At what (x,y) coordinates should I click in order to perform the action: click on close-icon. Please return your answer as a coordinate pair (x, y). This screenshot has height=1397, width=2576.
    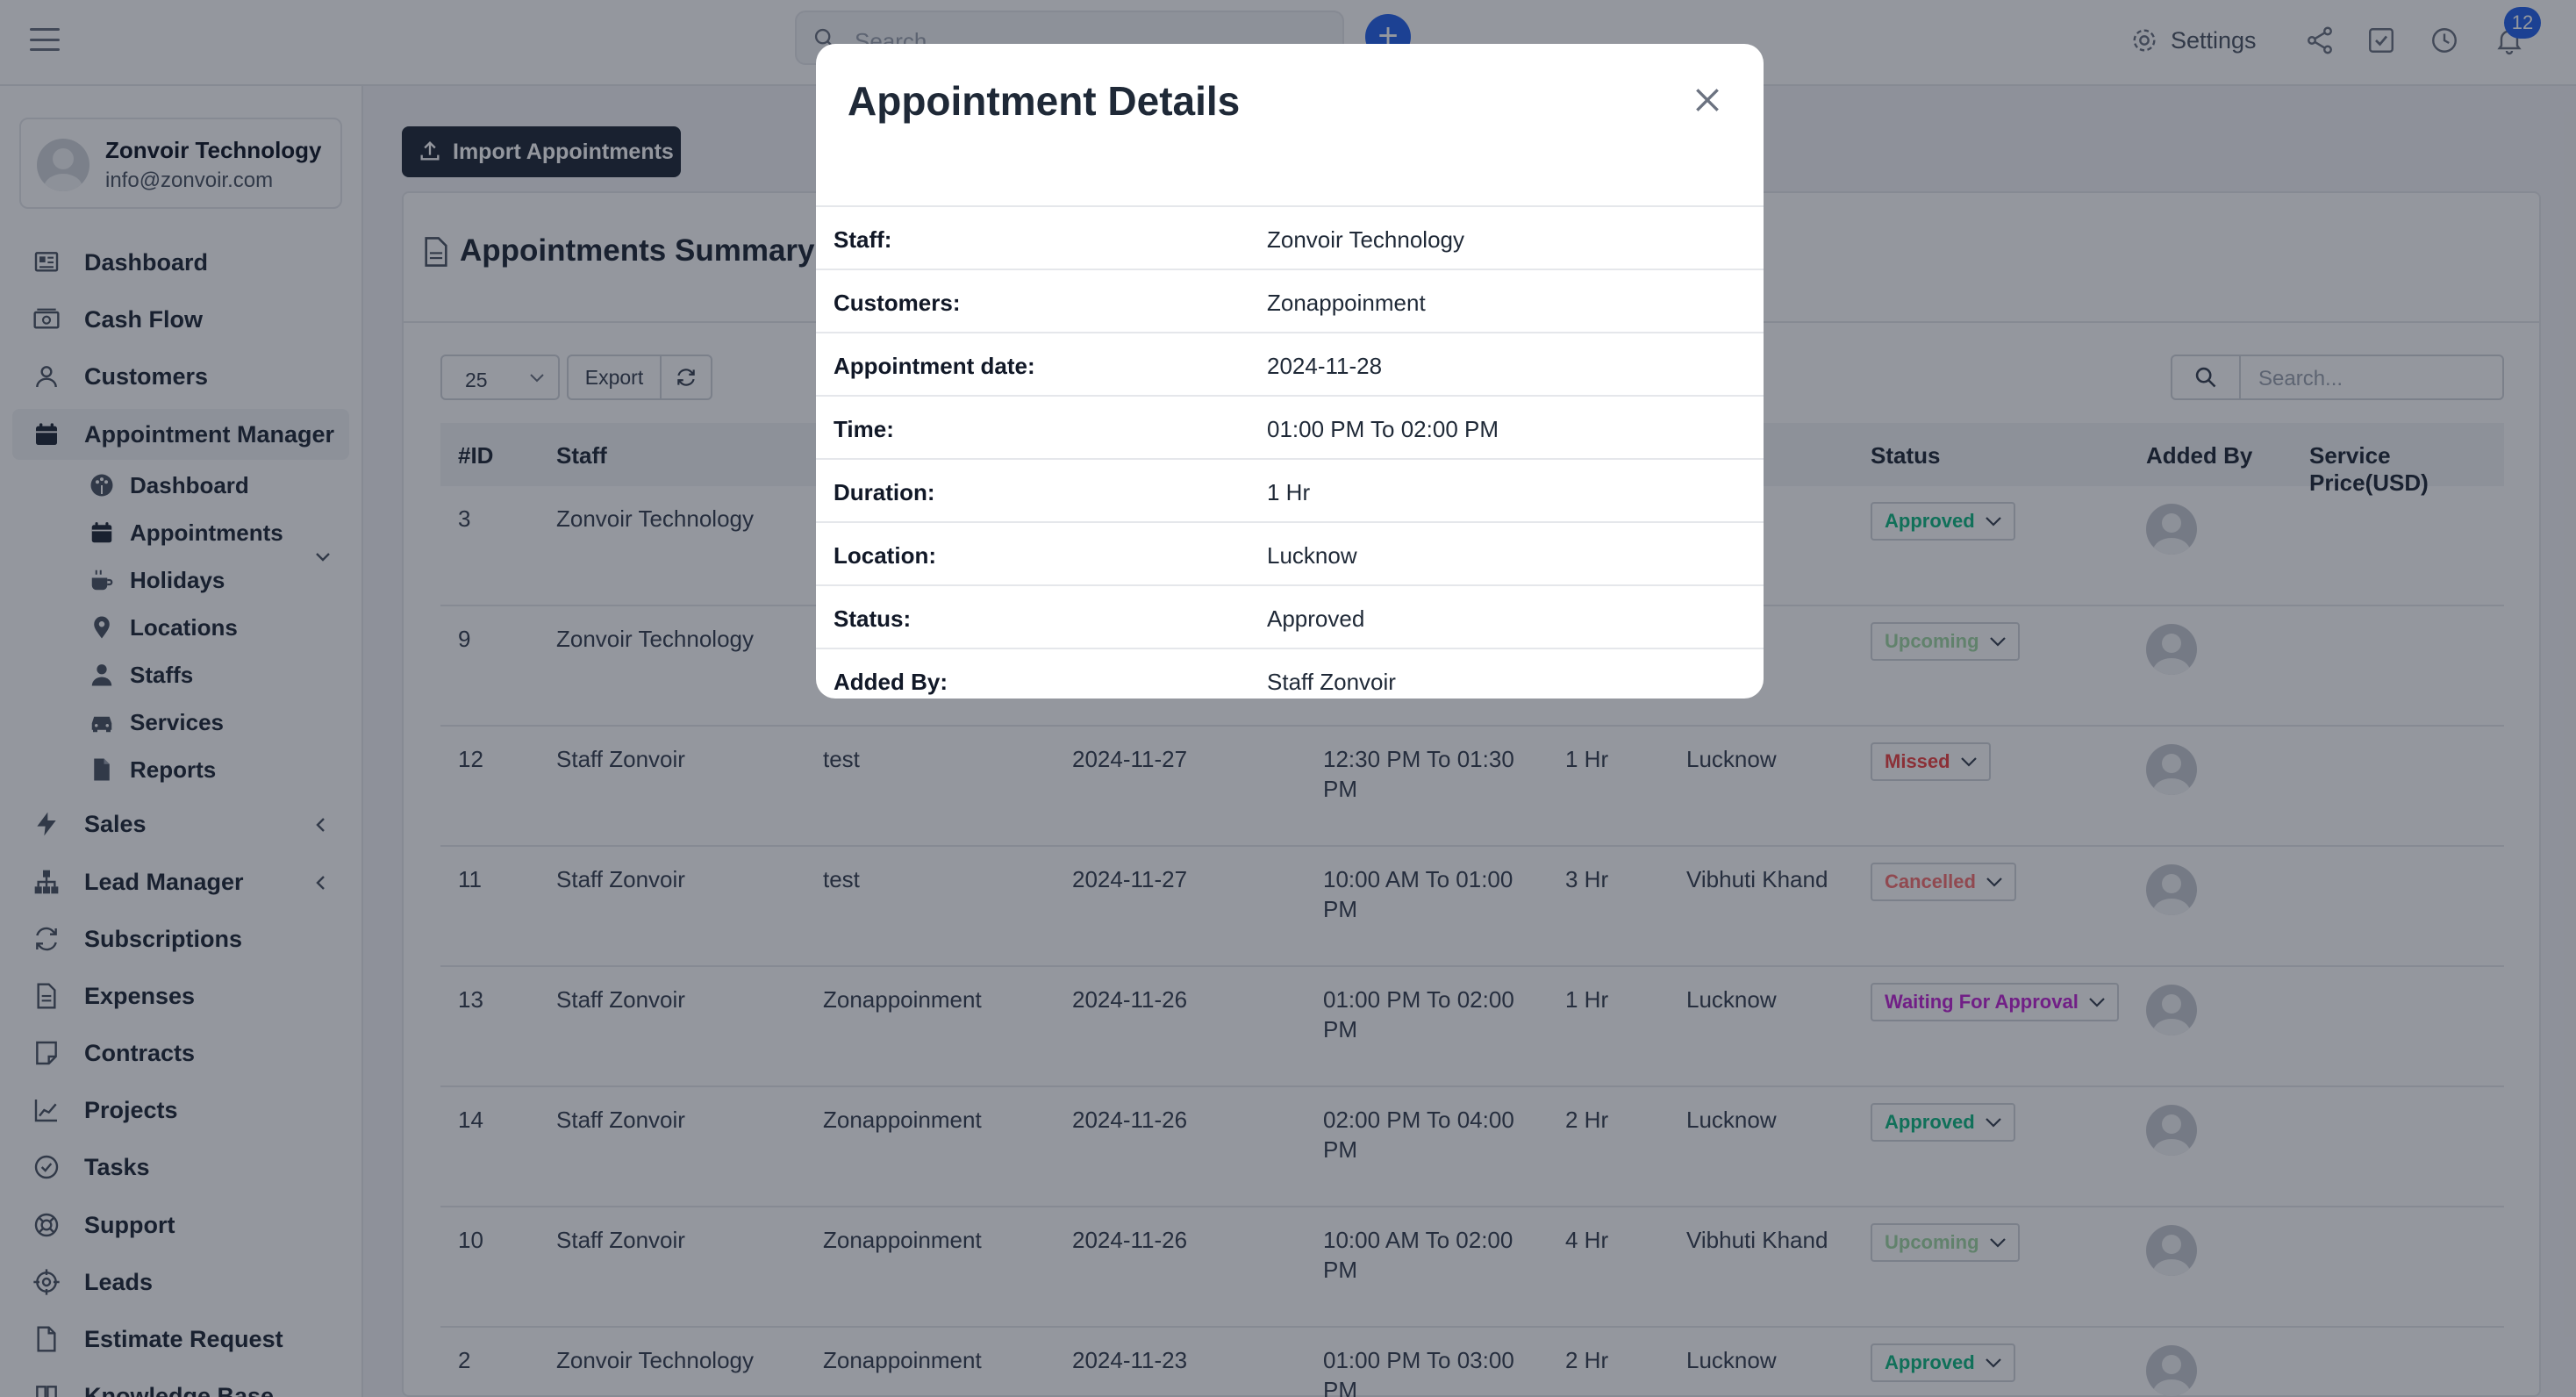
    Looking at the image, I should click on (1707, 100).